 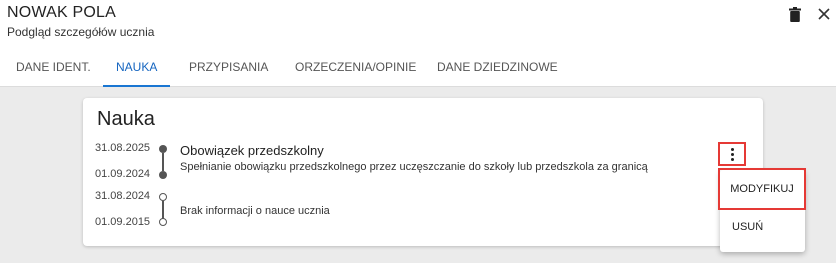 I want to click on student-name-title: NOWAK POLA, so click(x=61, y=12).